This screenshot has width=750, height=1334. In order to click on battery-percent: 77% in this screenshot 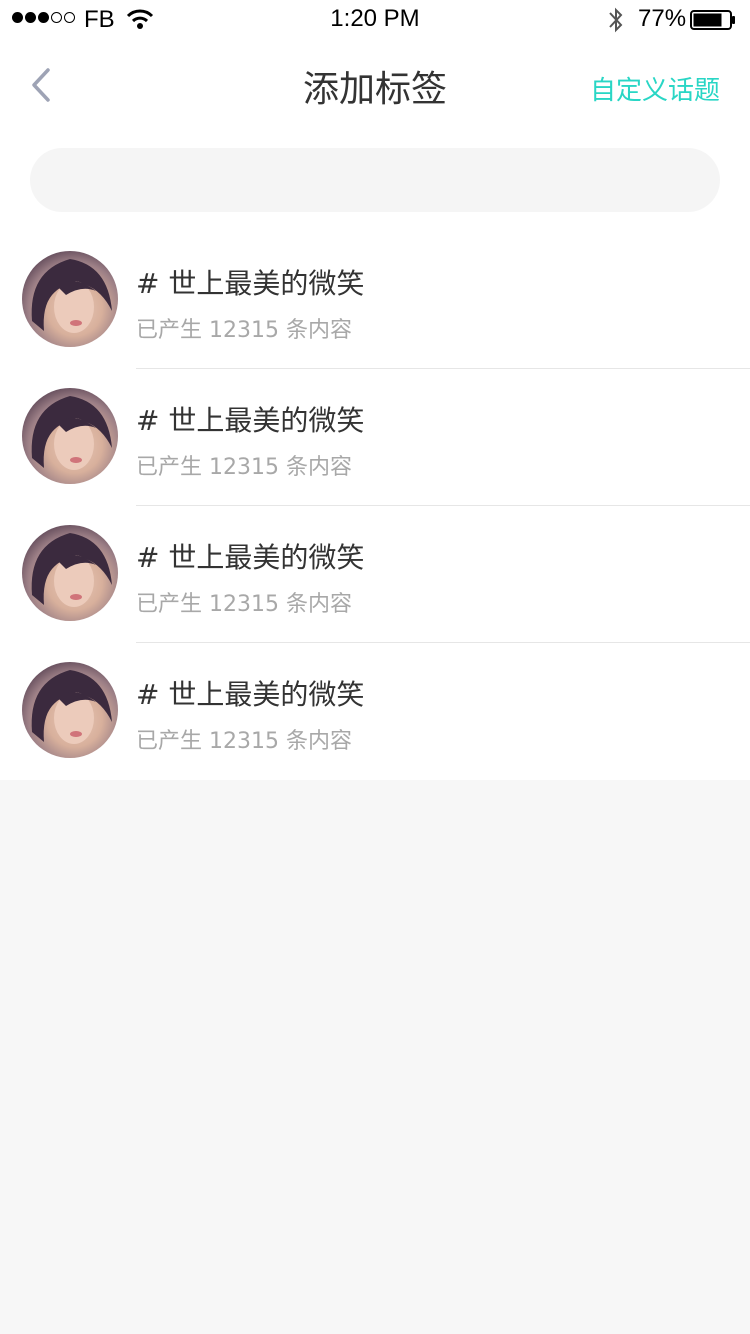, I will do `click(662, 18)`.